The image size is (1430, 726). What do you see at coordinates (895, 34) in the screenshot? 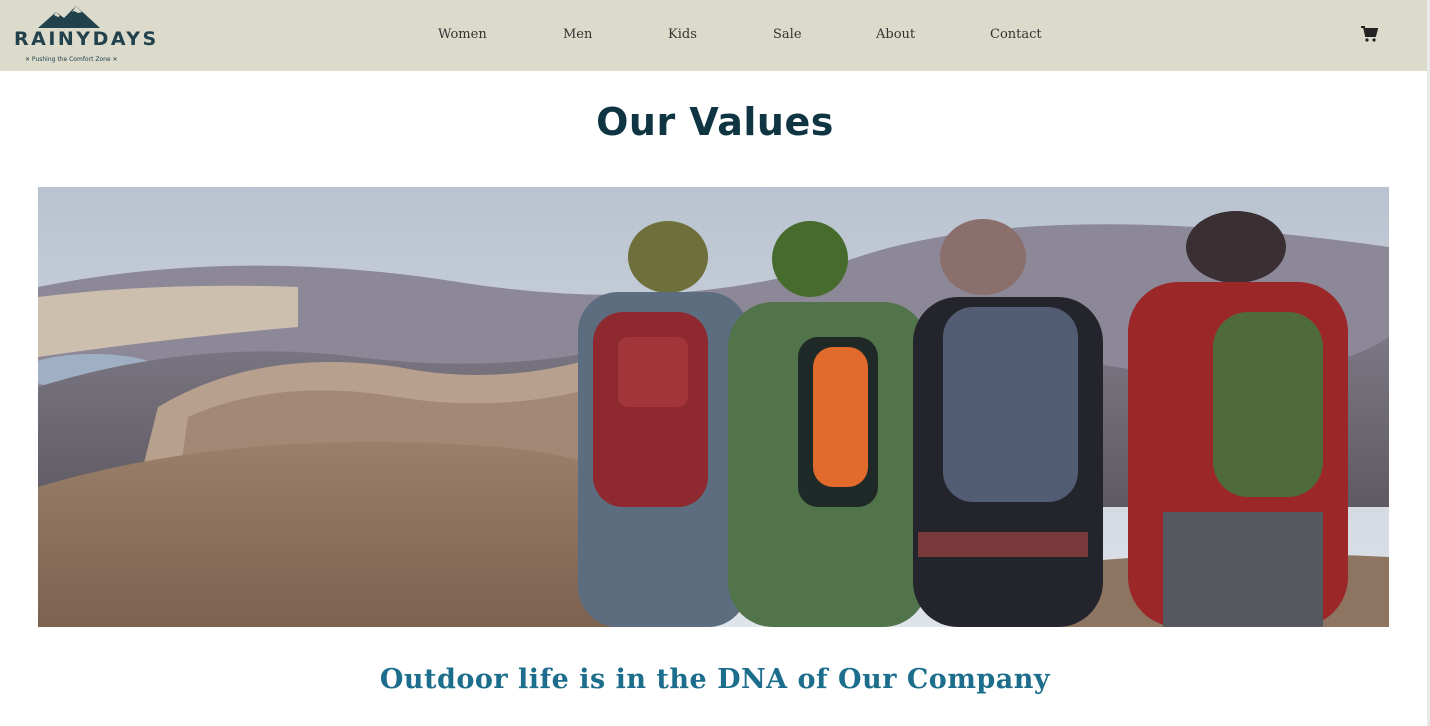
I see `nav-item-about: About` at bounding box center [895, 34].